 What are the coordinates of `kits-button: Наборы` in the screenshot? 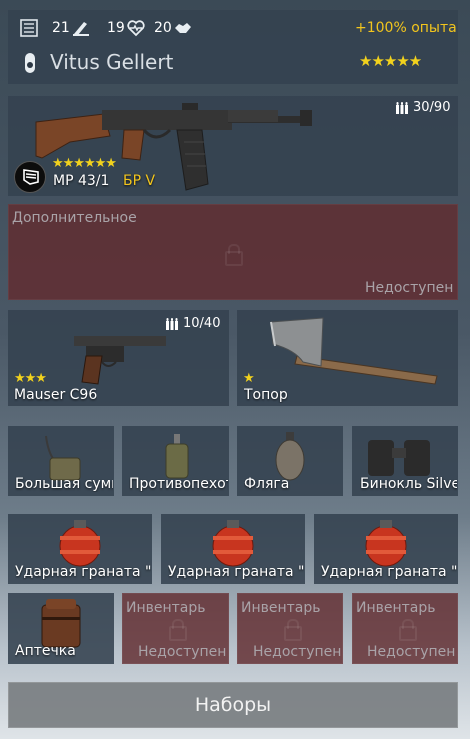 It's located at (233, 705).